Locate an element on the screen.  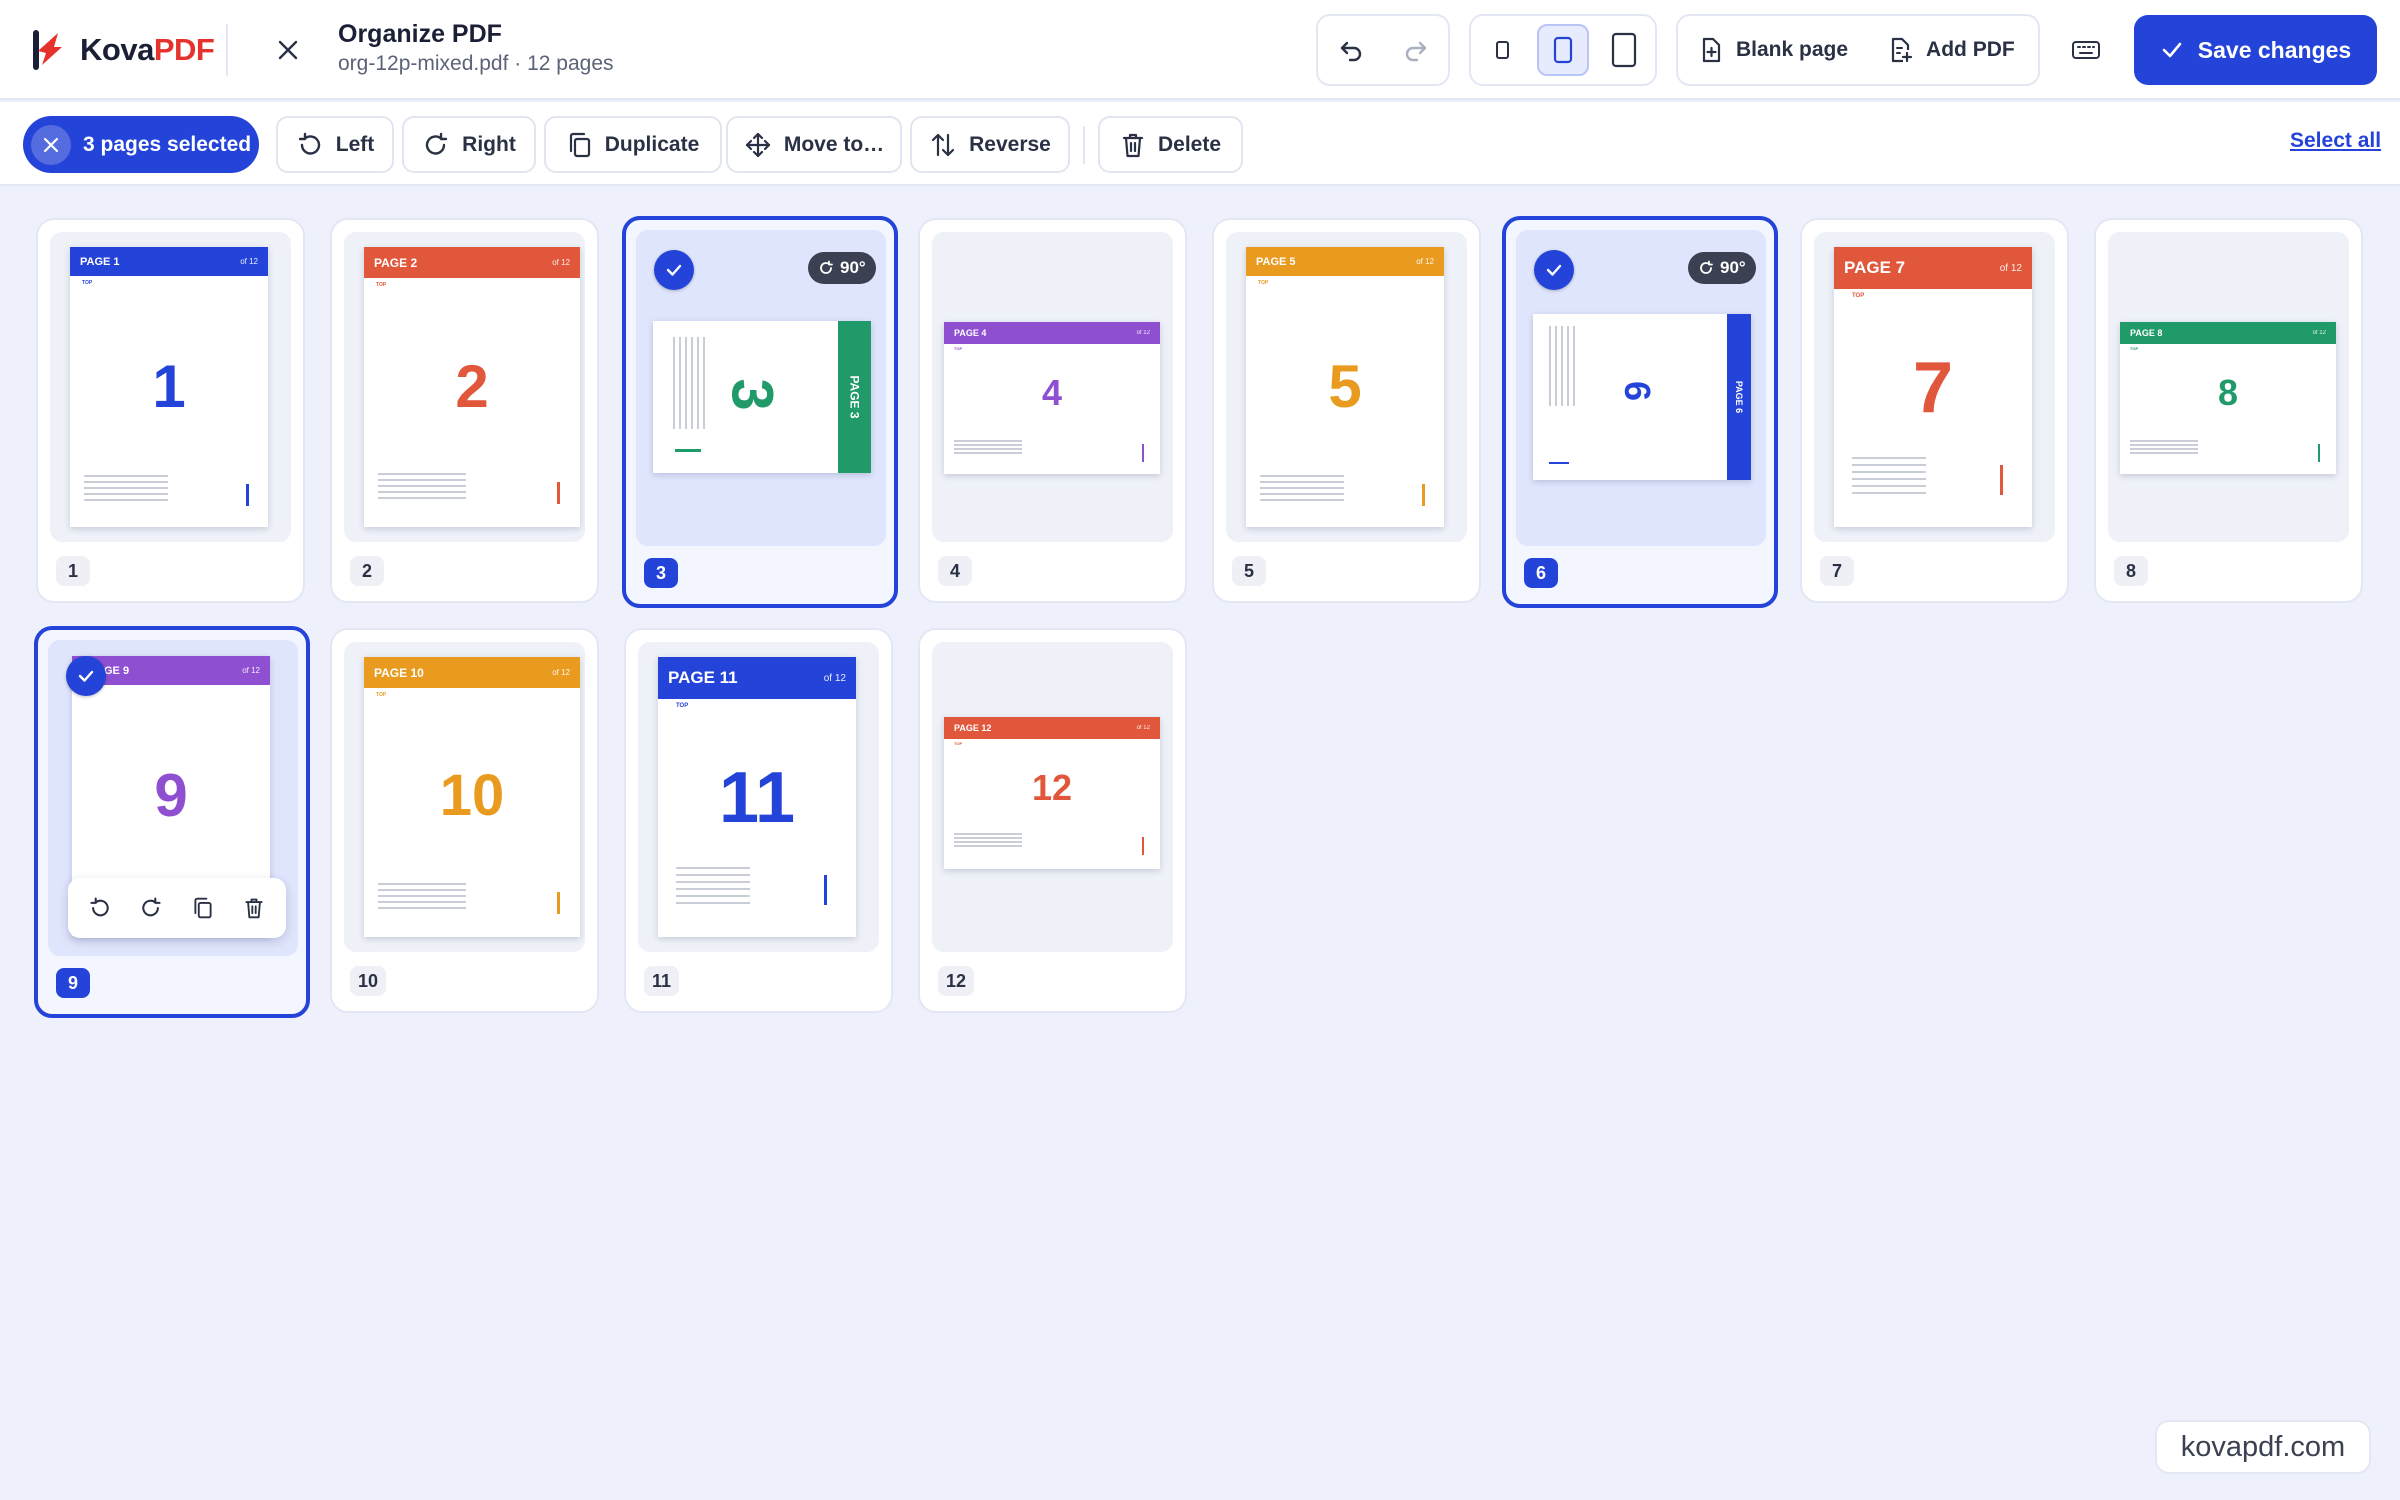
keyboard-shortcuts-button is located at coordinates (2086, 50).